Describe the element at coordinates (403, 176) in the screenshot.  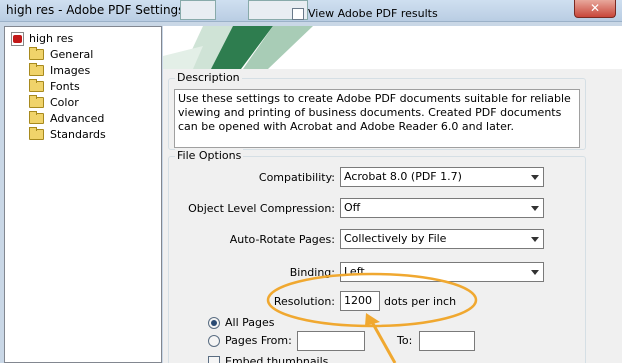
I see `compatibility-value: Acrobat 8.0 (PDF 1.7)` at that location.